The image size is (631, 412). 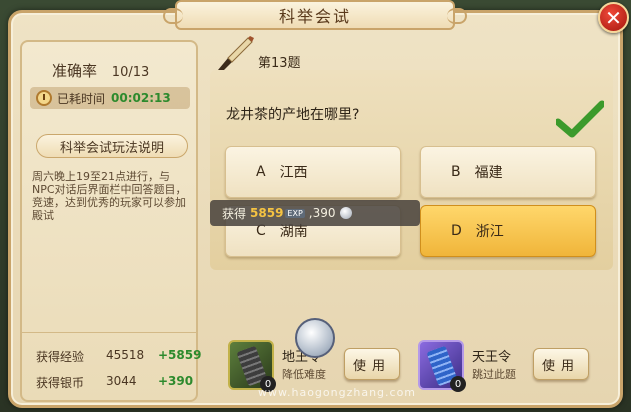 What do you see at coordinates (457, 16) in the screenshot?
I see `title-ornament-right` at bounding box center [457, 16].